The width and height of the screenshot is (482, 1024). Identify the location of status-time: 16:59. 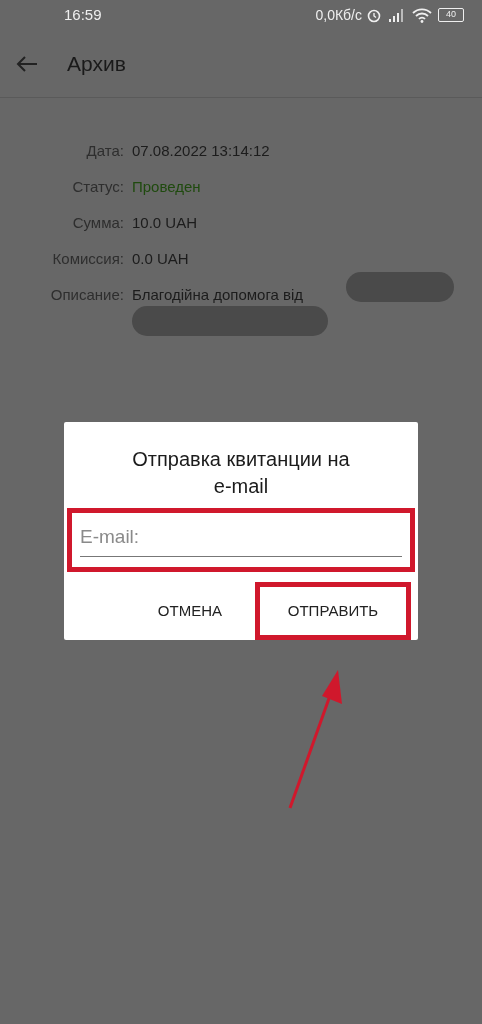
(83, 14).